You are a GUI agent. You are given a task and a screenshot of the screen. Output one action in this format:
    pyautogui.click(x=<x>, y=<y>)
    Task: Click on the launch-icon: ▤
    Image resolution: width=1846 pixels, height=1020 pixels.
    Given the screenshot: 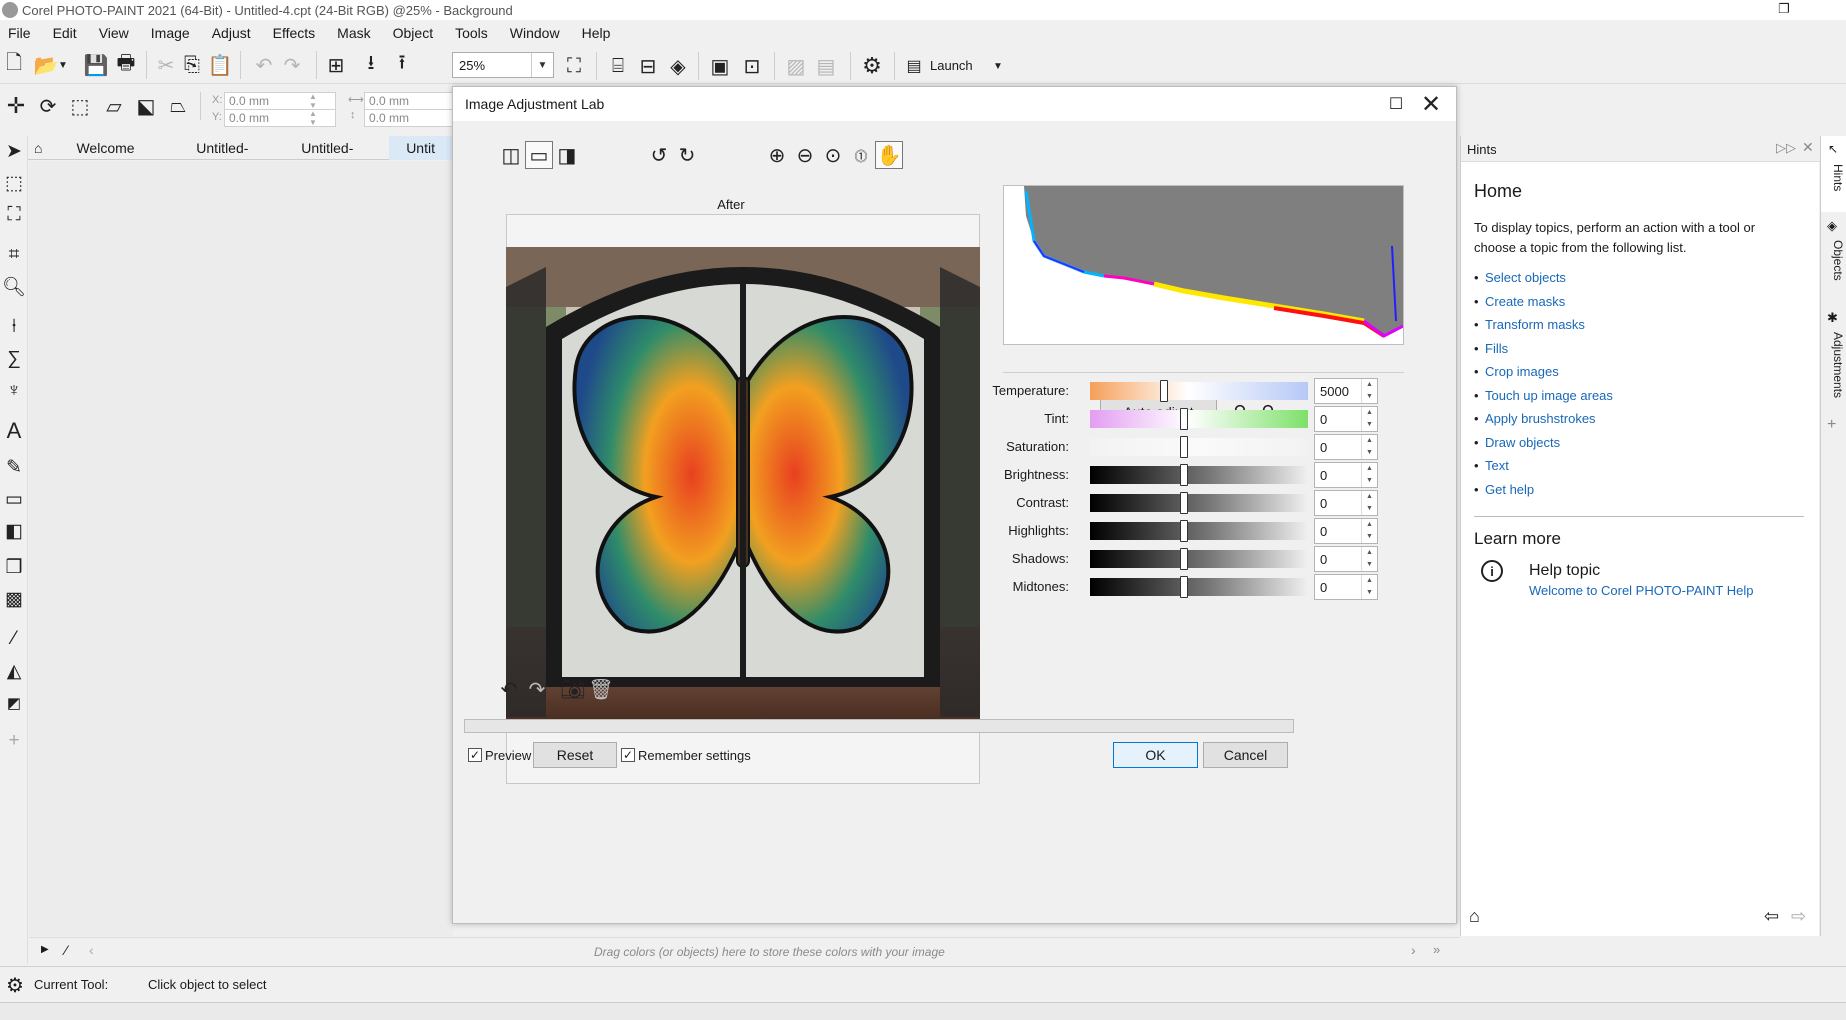 What is the action you would take?
    pyautogui.click(x=914, y=66)
    